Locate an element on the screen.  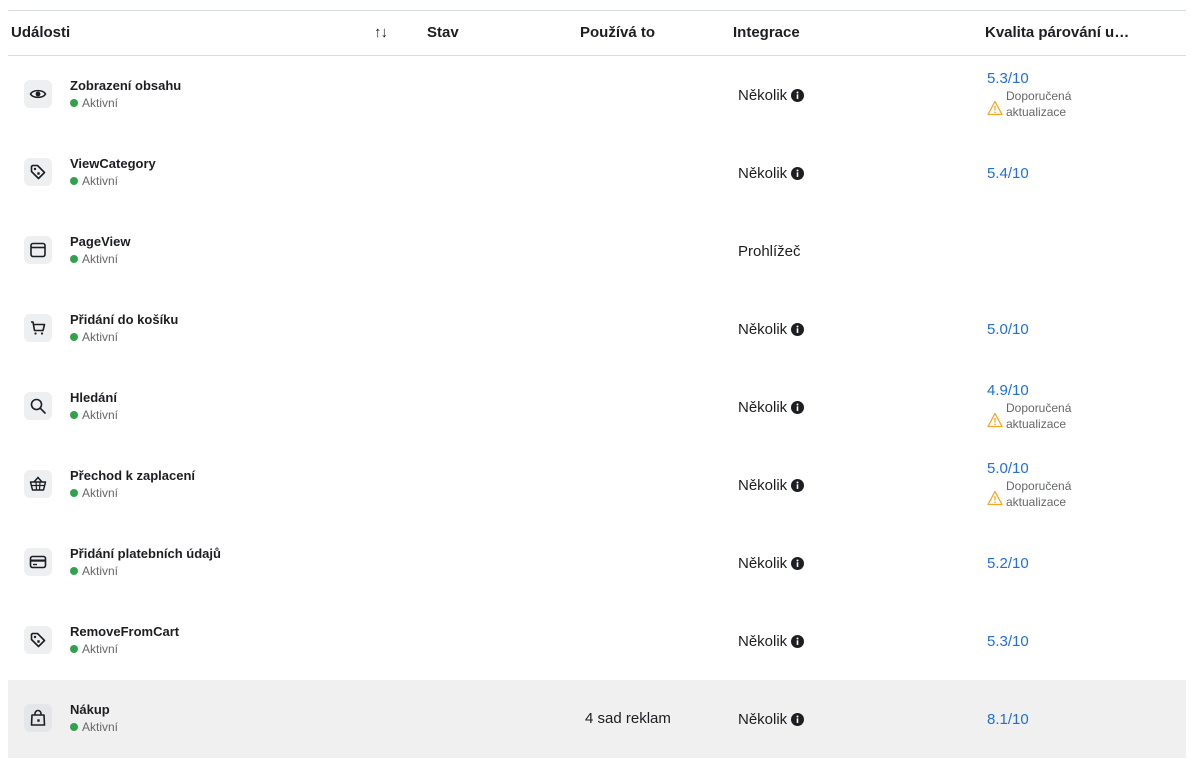
event-name: Přechod k zaplacení is located at coordinates (132, 475).